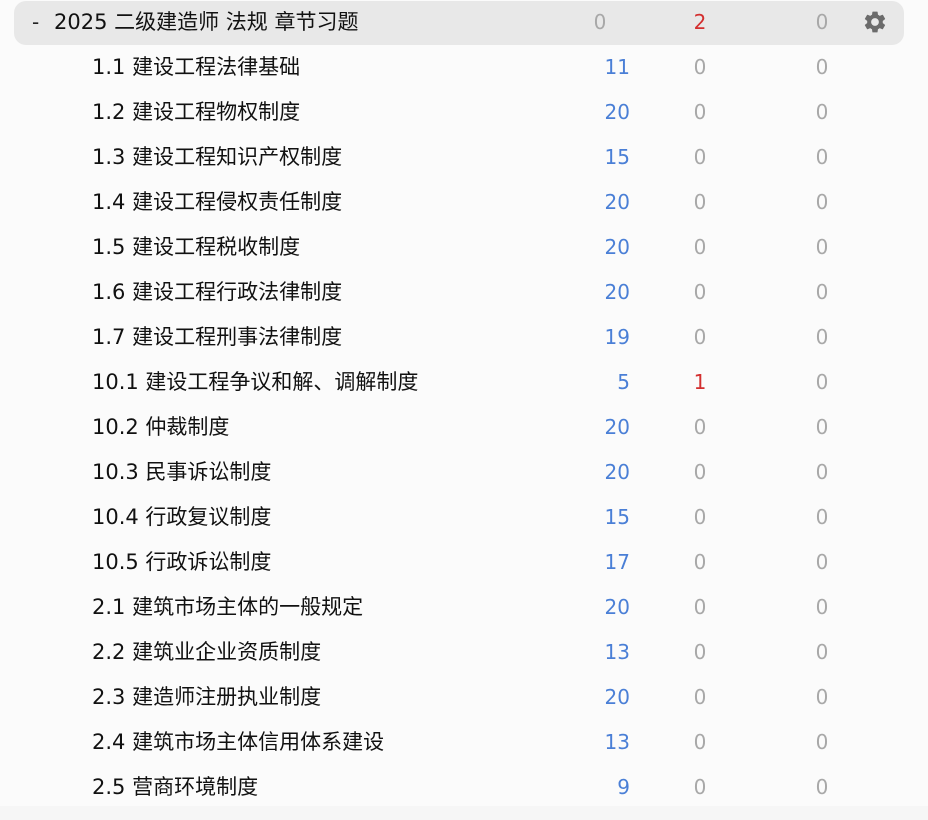 This screenshot has height=820, width=928. I want to click on deck-new-count: 0, so click(600, 22).